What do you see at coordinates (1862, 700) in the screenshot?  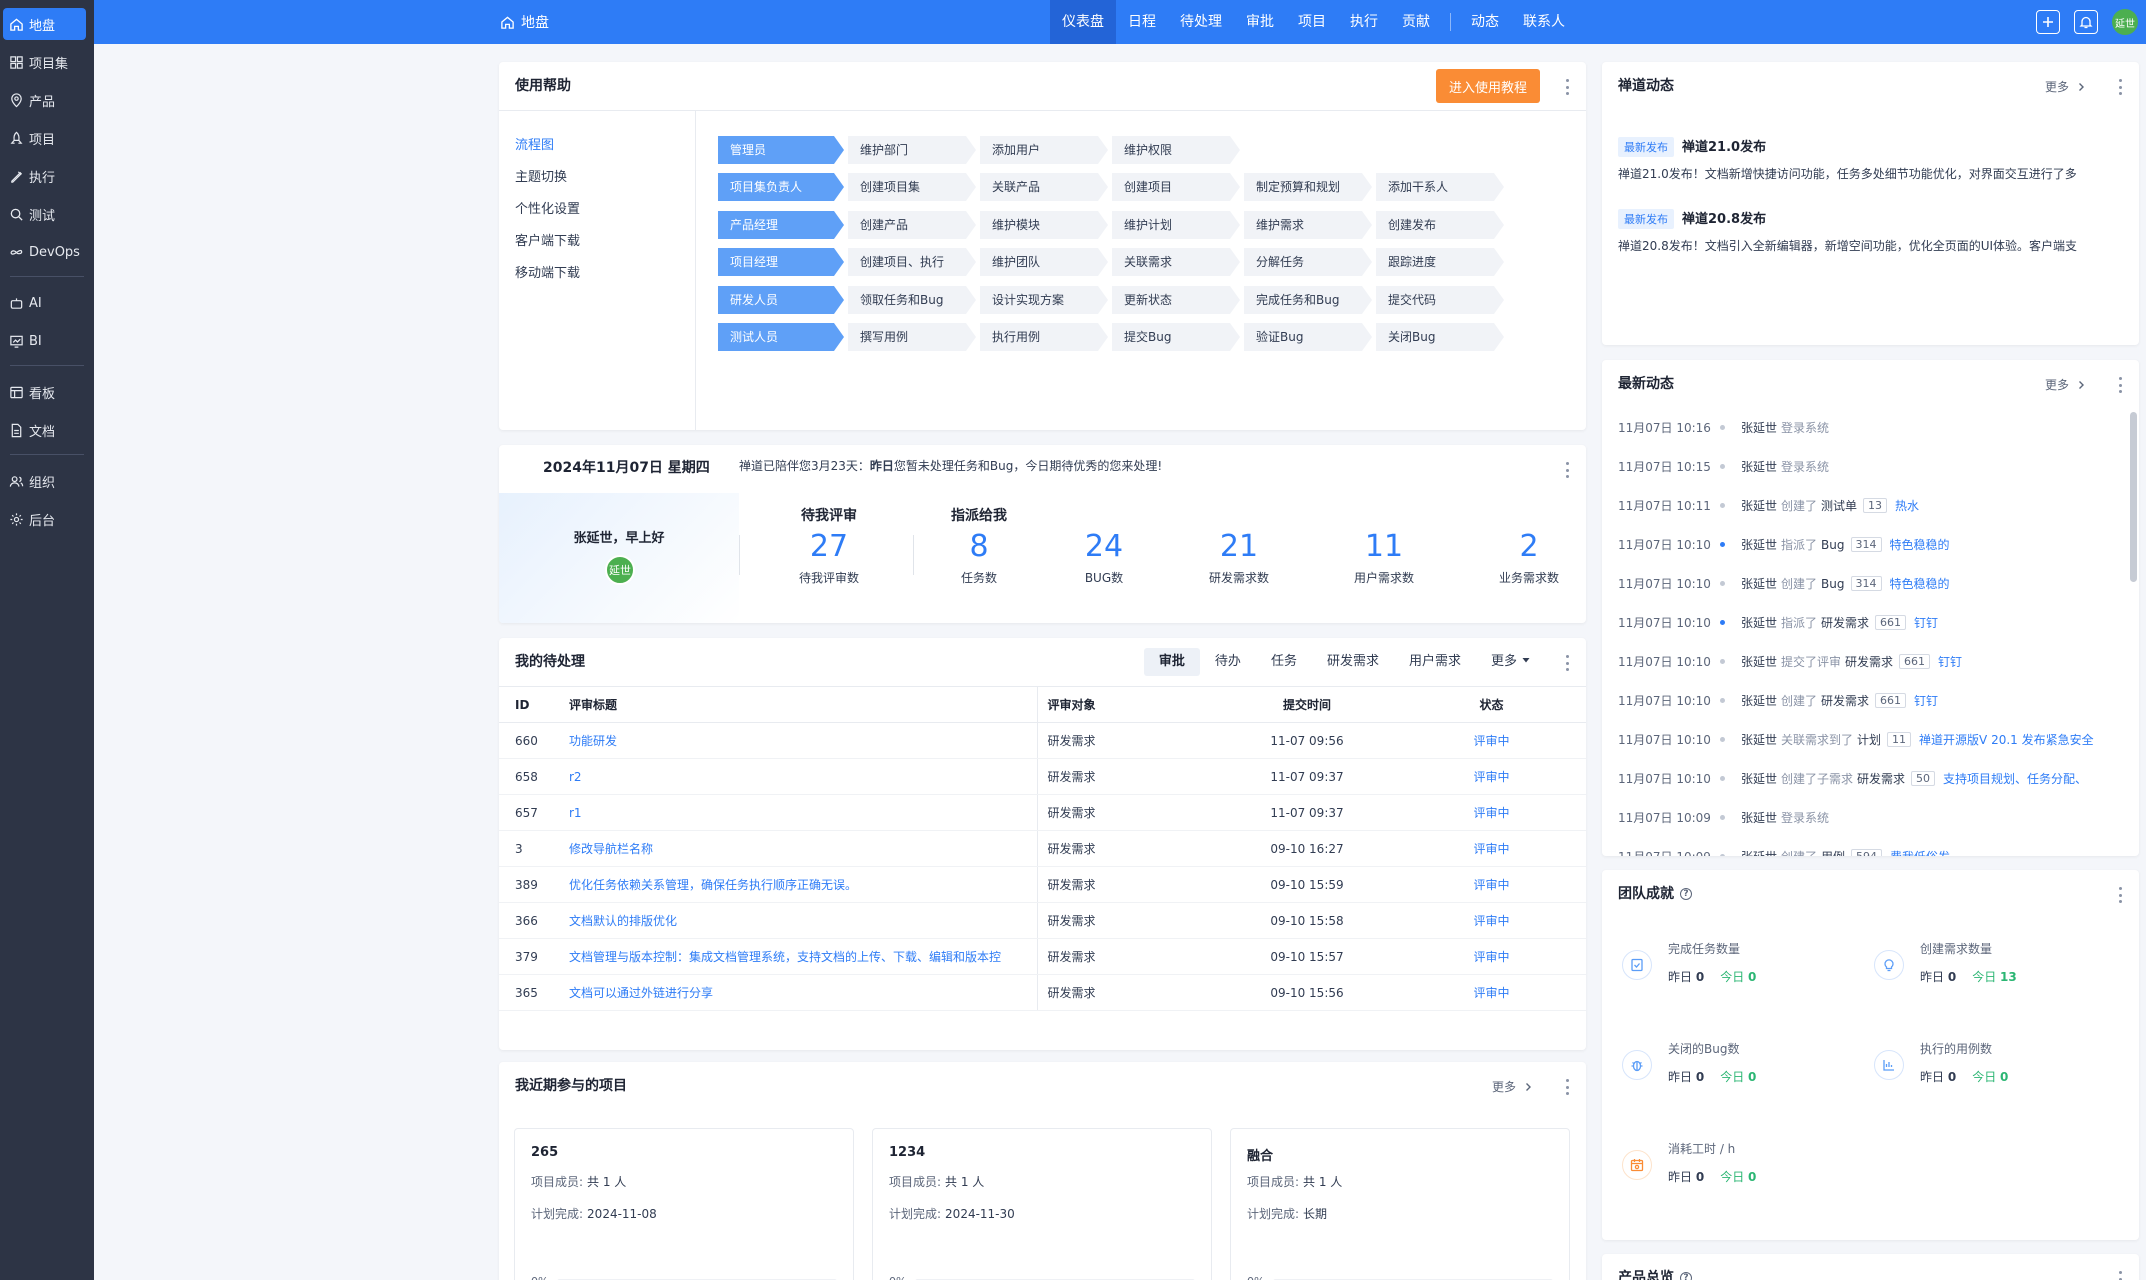 I see `activity-item: 11月07日 10:10 张延世 创建了 研发需求 661 钉钉` at bounding box center [1862, 700].